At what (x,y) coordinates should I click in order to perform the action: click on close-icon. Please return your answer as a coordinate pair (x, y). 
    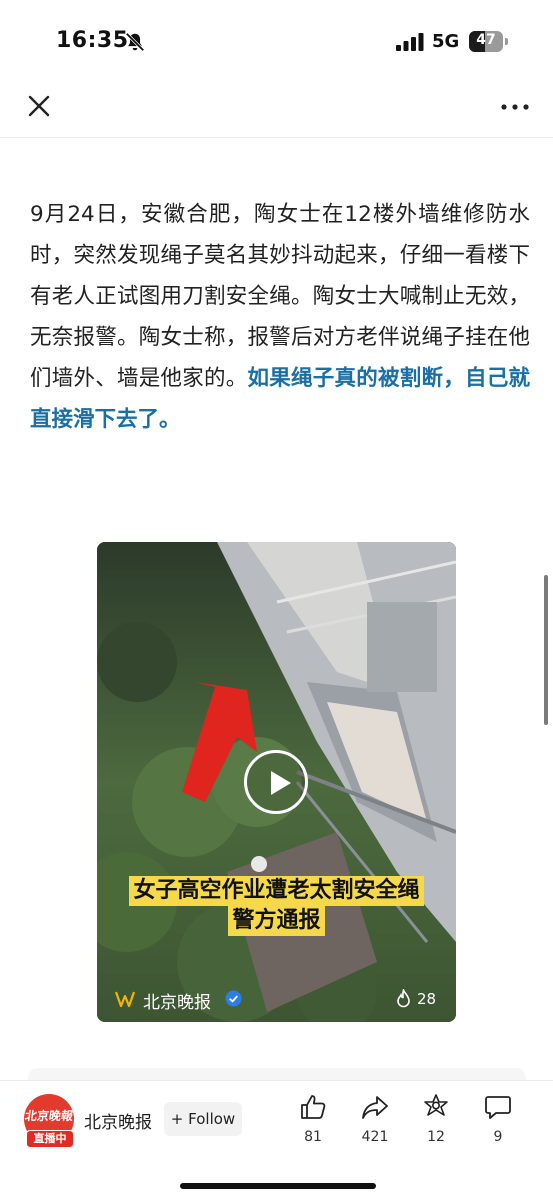
    Looking at the image, I should click on (39, 106).